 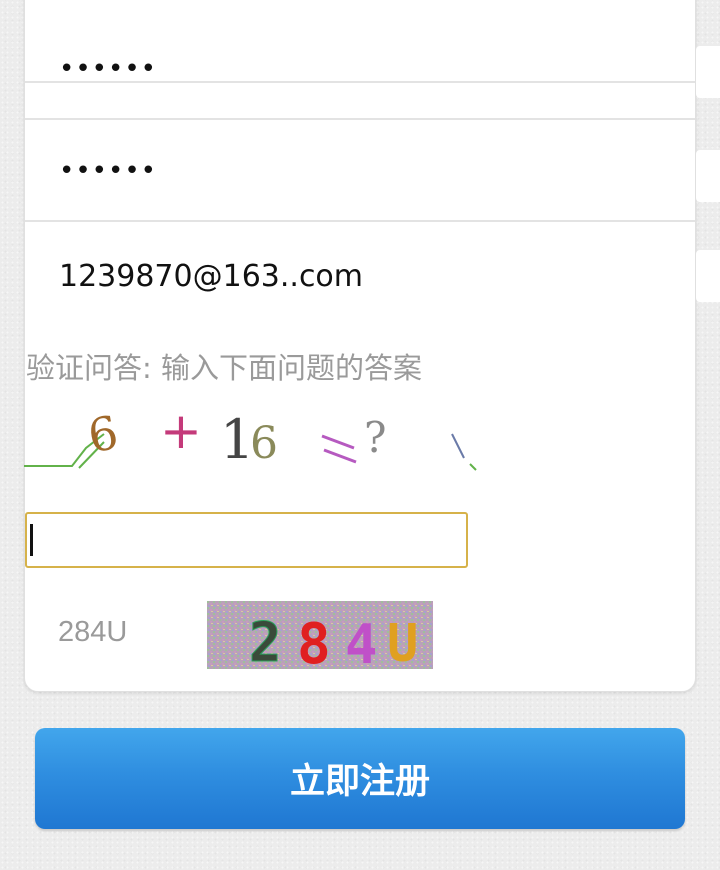 I want to click on email-field, so click(x=360, y=276).